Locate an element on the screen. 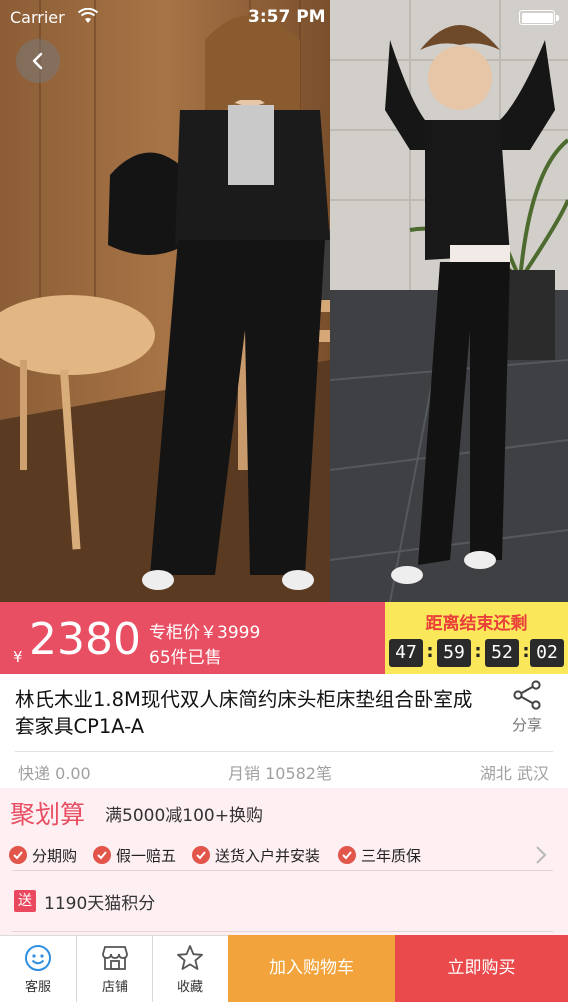 This screenshot has width=568, height=1002. back-button is located at coordinates (38, 61).